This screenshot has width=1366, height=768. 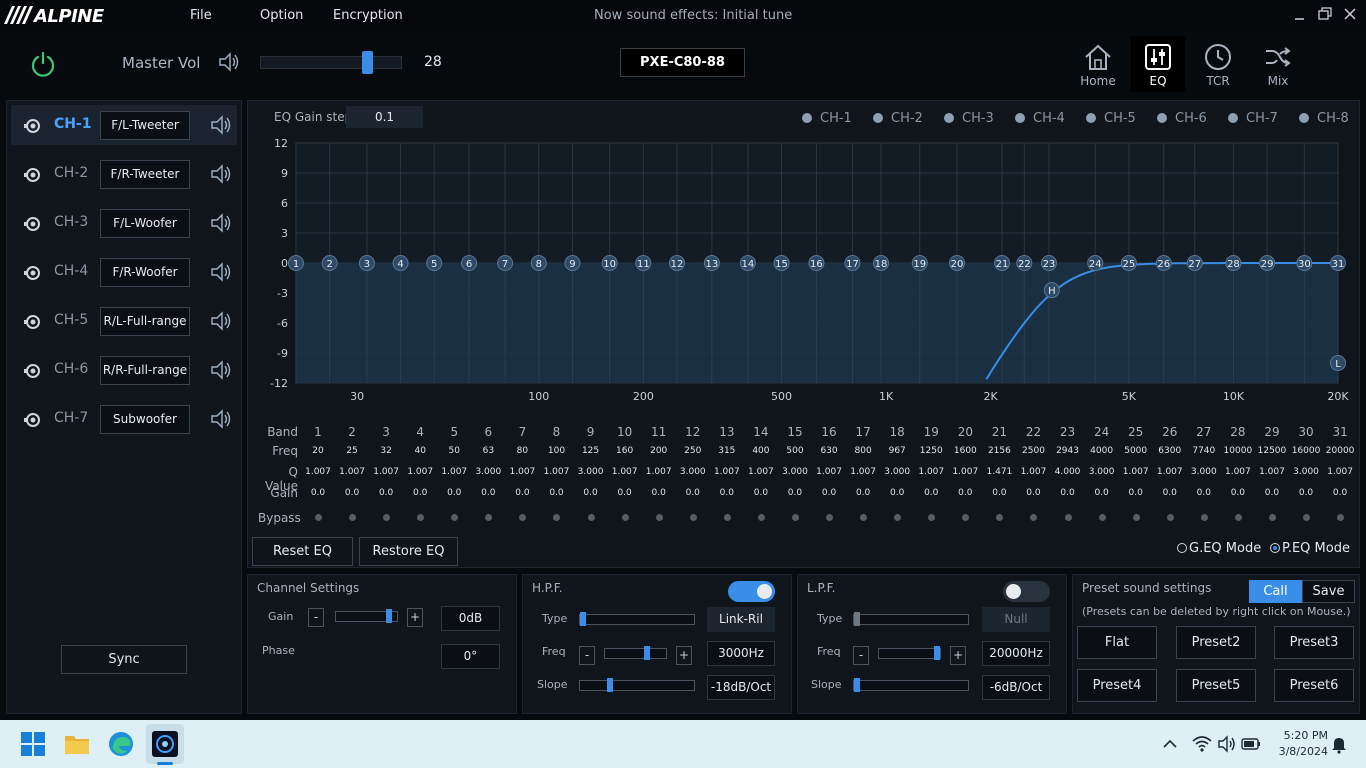 I want to click on band-freq: 63, so click(x=488, y=451).